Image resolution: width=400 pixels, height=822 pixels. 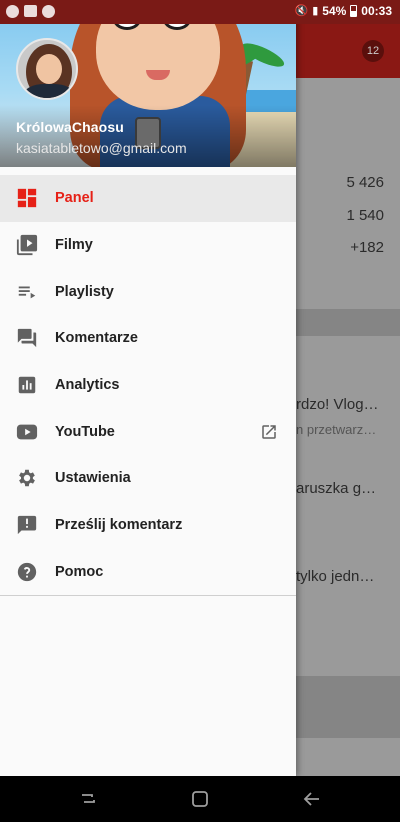 What do you see at coordinates (27, 572) in the screenshot?
I see `help-icon` at bounding box center [27, 572].